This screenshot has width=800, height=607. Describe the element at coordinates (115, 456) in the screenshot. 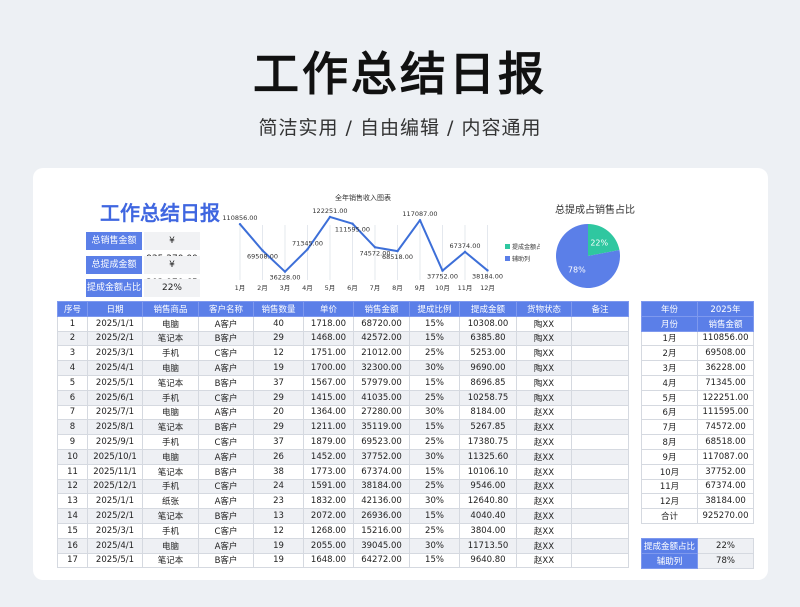

I see `table-cell: 2025/10/1` at that location.